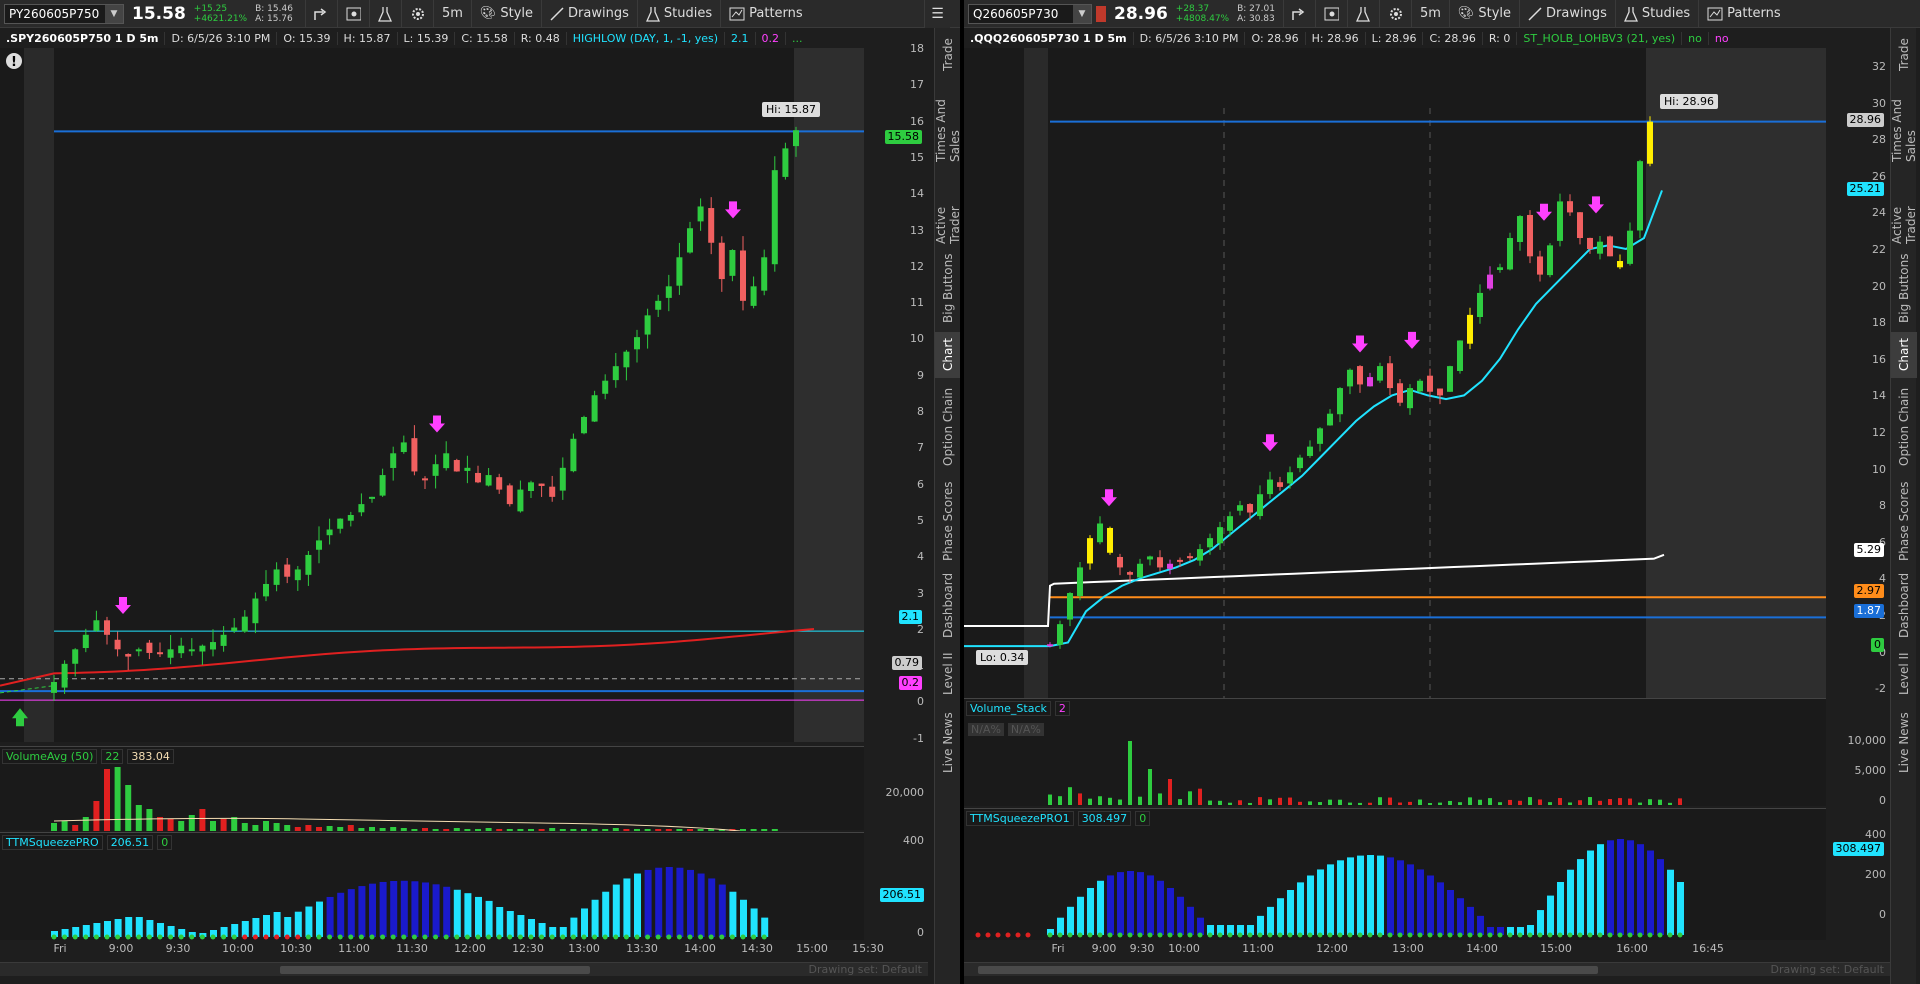 The height and width of the screenshot is (984, 1920). What do you see at coordinates (432, 886) in the screenshot?
I see `left-squeeze-pane: TTMSqueezePRO 206.51 0` at bounding box center [432, 886].